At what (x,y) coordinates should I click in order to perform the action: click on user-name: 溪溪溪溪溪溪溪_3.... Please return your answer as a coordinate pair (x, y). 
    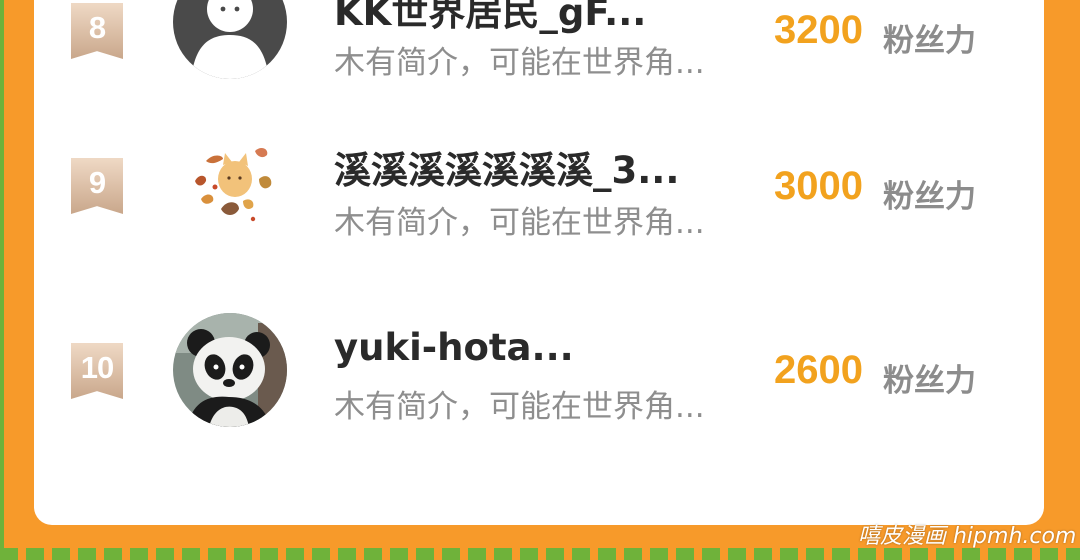
    Looking at the image, I should click on (506, 167).